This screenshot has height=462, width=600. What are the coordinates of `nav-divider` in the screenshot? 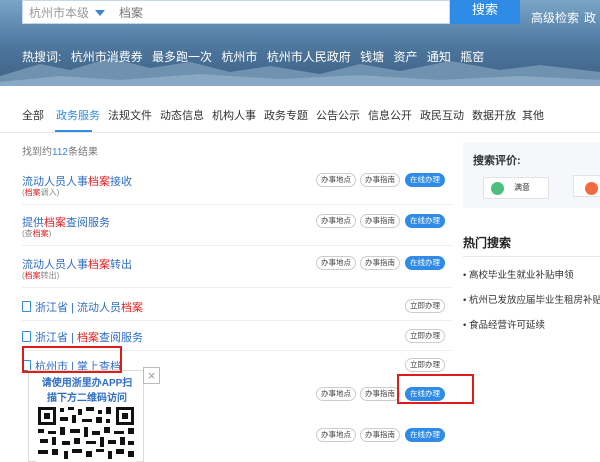 It's located at (300, 132).